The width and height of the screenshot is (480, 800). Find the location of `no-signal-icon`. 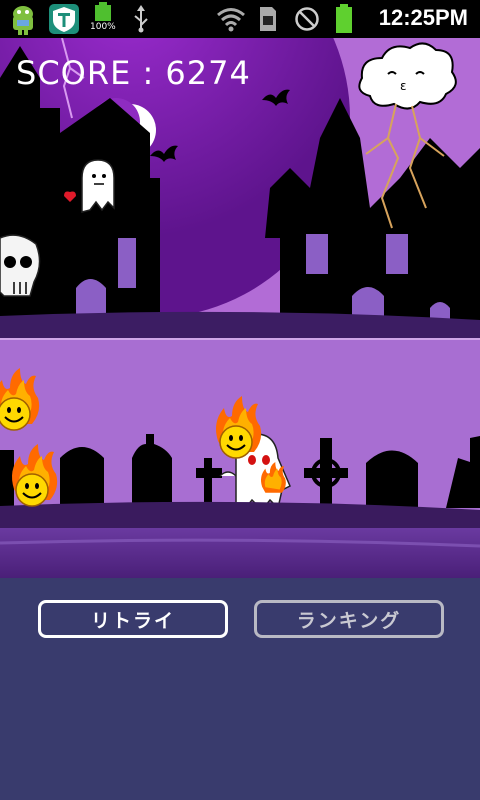

no-signal-icon is located at coordinates (307, 19).